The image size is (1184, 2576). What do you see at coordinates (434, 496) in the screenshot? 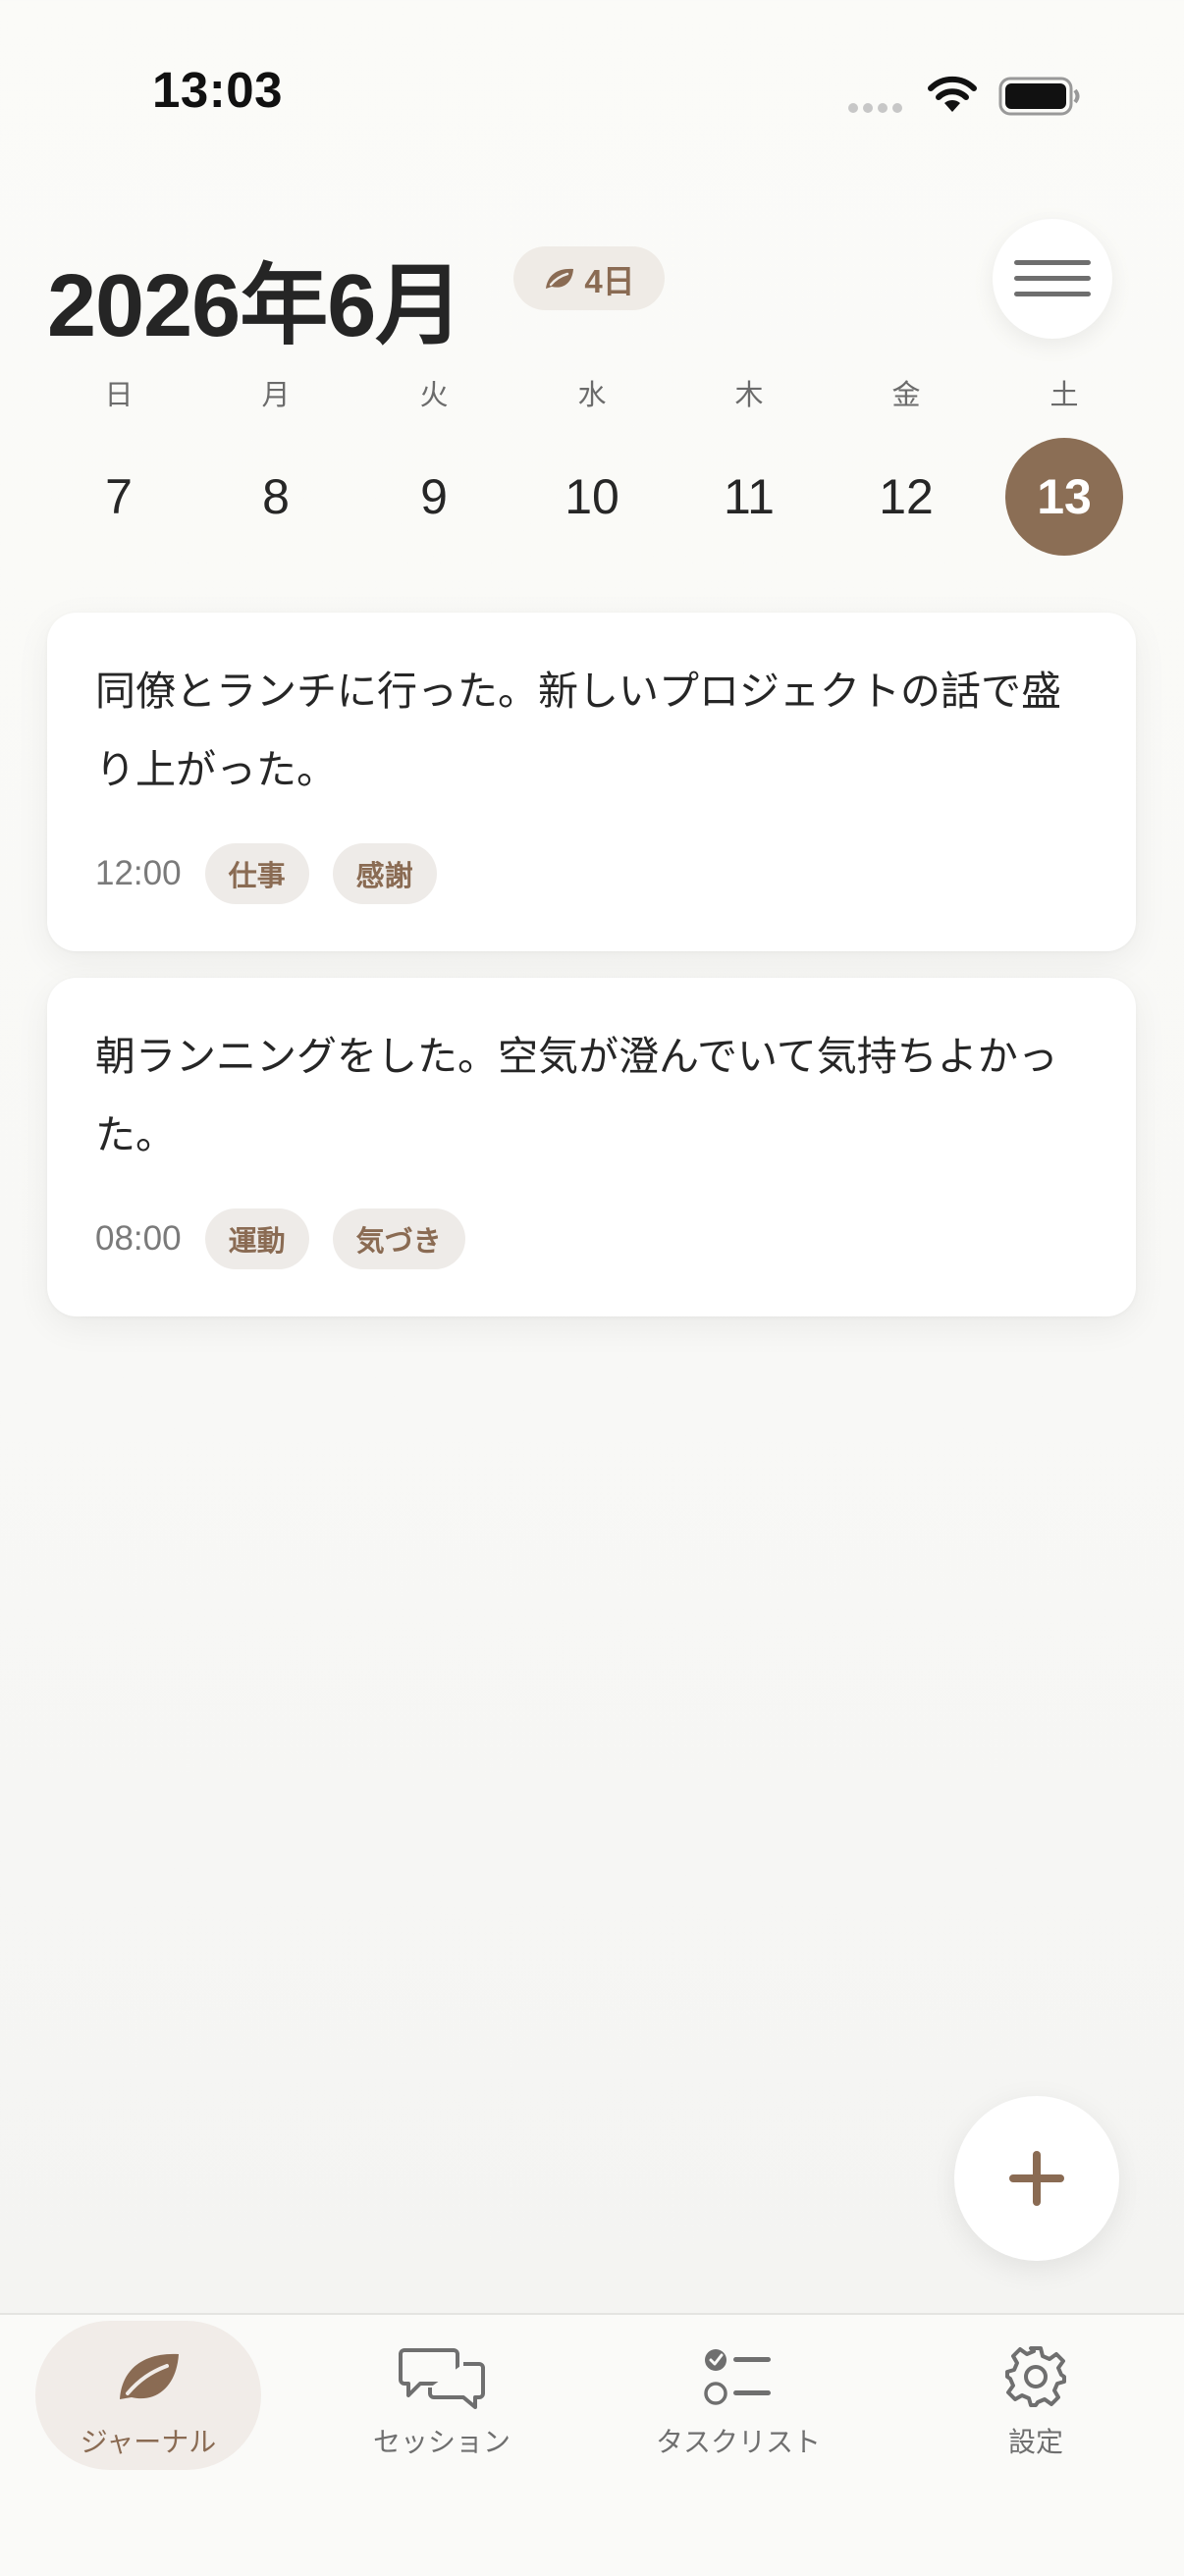
I see `date-number: 9` at bounding box center [434, 496].